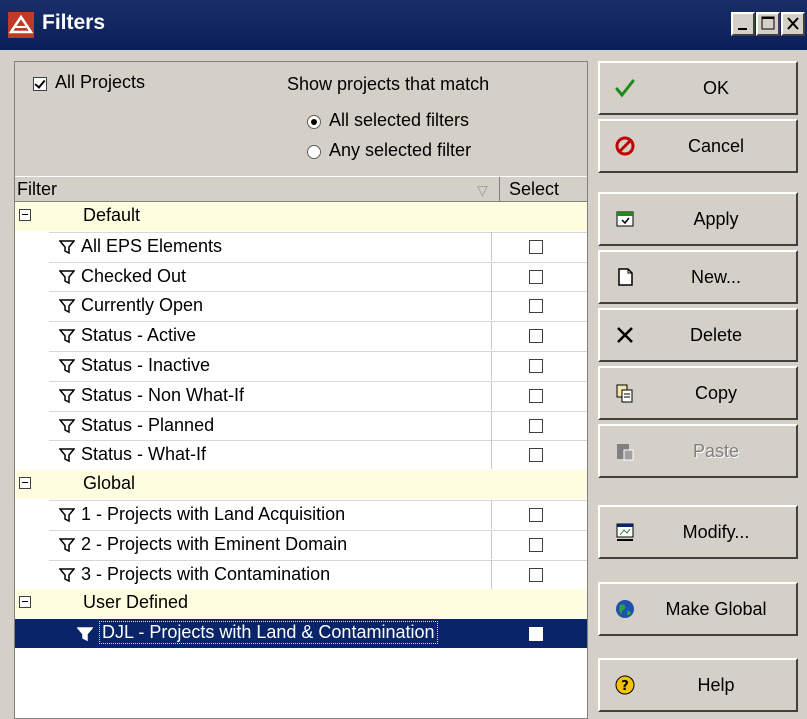  What do you see at coordinates (698, 88) in the screenshot?
I see `ok-button: OK` at bounding box center [698, 88].